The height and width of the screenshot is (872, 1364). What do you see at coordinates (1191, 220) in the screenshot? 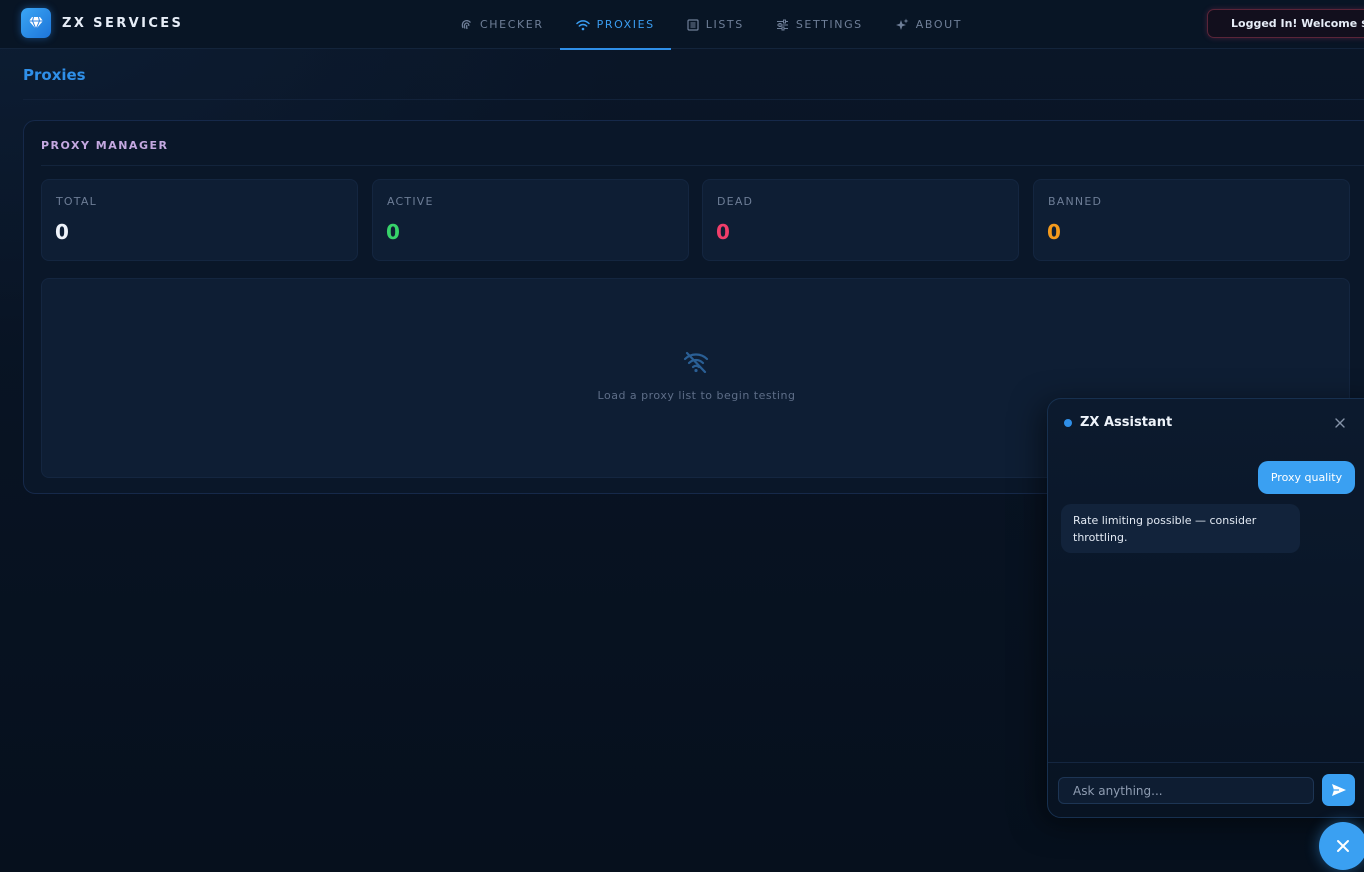
I see `stat-banned: BANNED 0` at bounding box center [1191, 220].